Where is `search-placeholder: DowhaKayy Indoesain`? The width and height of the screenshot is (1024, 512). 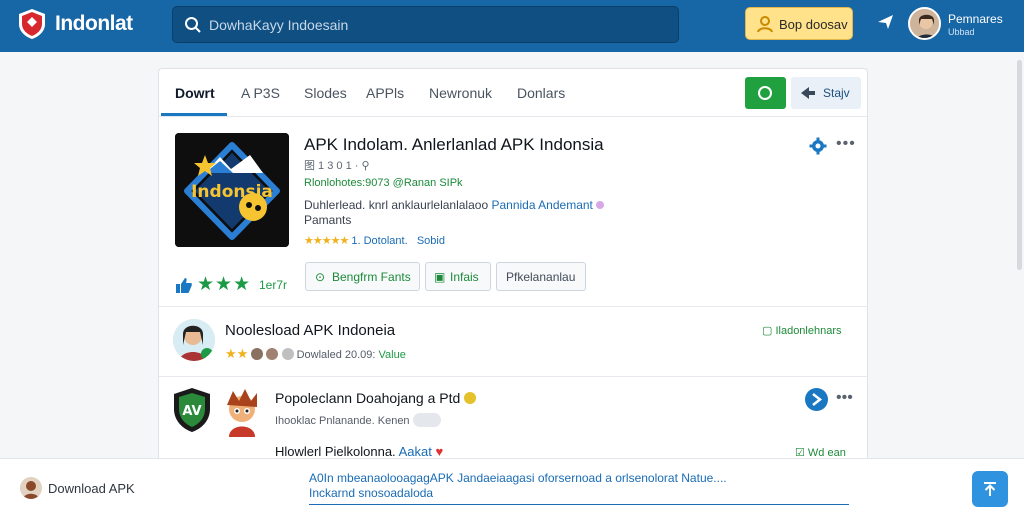 search-placeholder: DowhaKayy Indoesain is located at coordinates (279, 25).